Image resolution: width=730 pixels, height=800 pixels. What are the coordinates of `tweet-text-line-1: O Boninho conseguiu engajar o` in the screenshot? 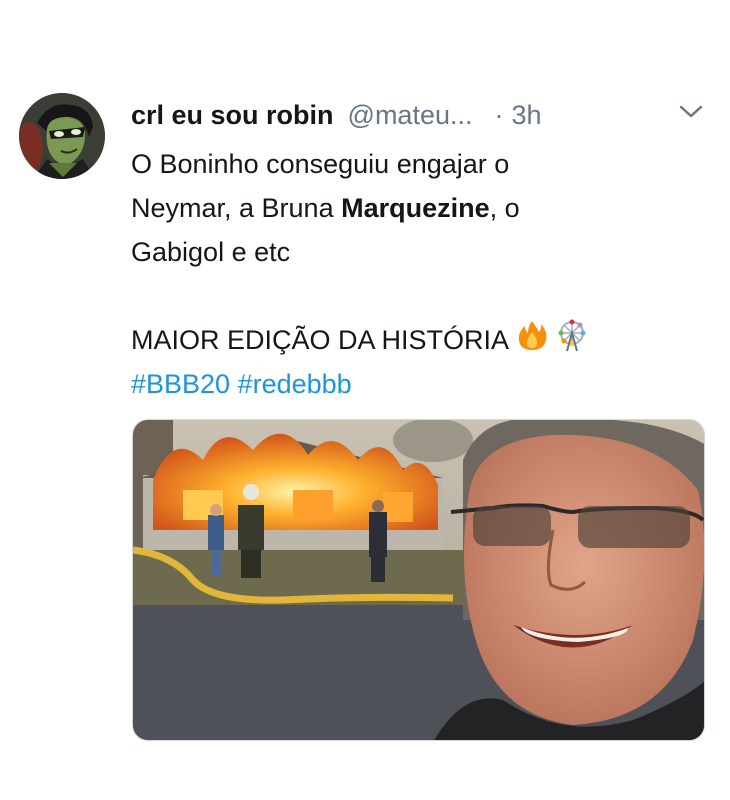 It's located at (320, 164).